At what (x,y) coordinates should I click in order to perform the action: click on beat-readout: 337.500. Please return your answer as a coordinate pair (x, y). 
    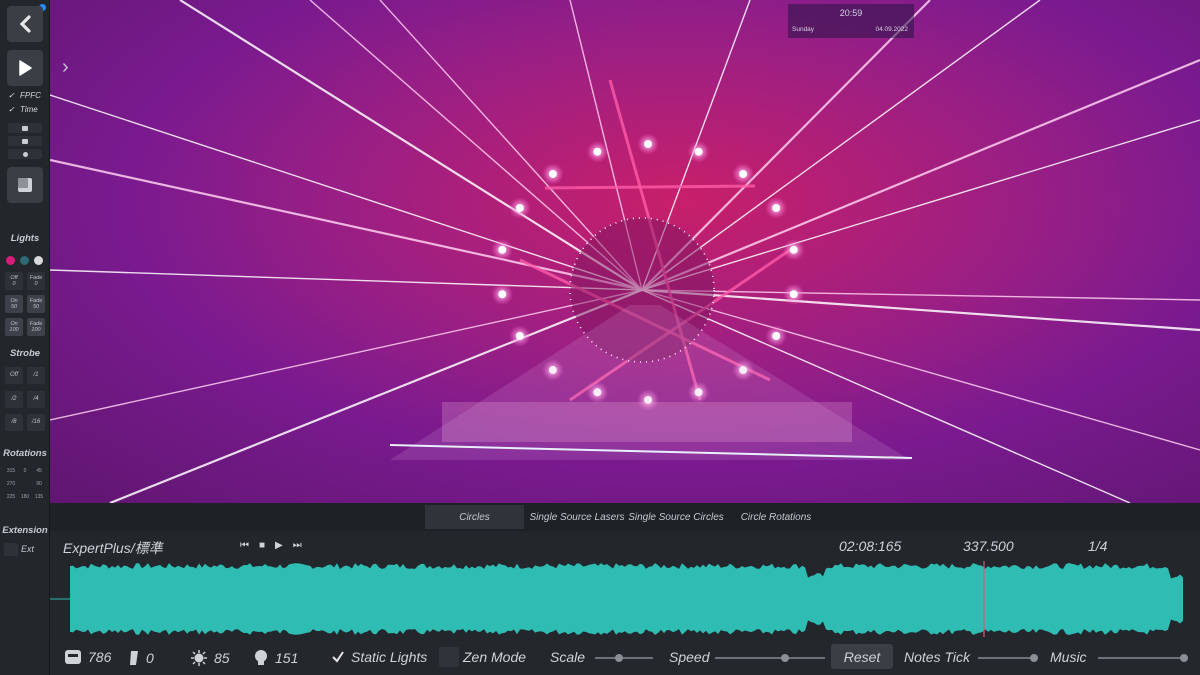
    Looking at the image, I should click on (988, 546).